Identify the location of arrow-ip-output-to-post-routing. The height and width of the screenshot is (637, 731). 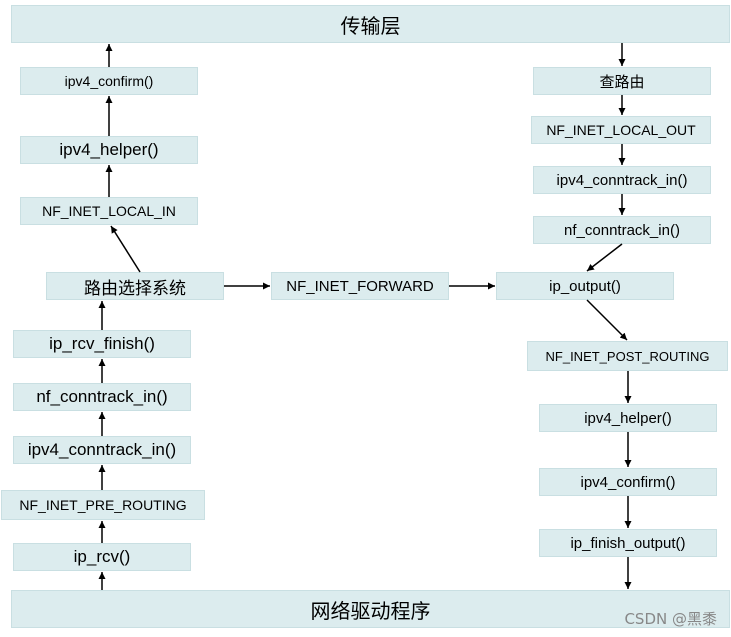
(607, 320).